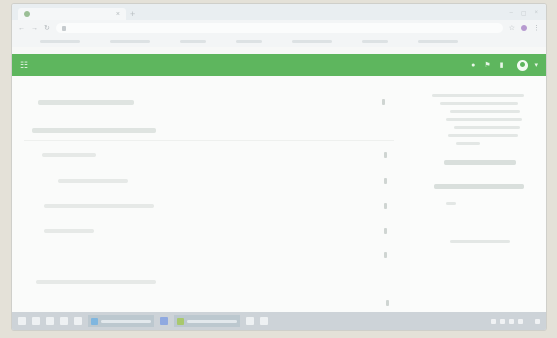 The image size is (557, 338). Describe the element at coordinates (94, 130) in the screenshot. I see `section-title` at that location.